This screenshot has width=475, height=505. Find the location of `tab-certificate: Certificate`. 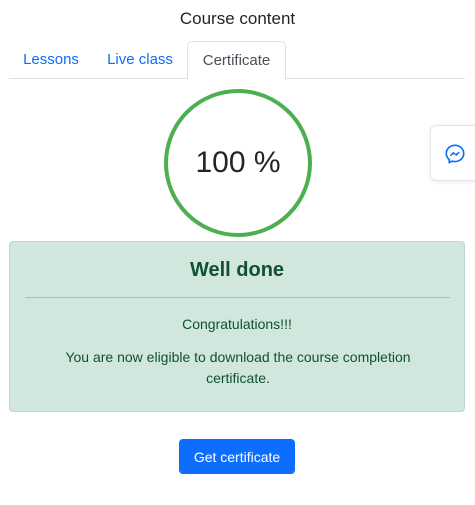

tab-certificate: Certificate is located at coordinates (236, 60).